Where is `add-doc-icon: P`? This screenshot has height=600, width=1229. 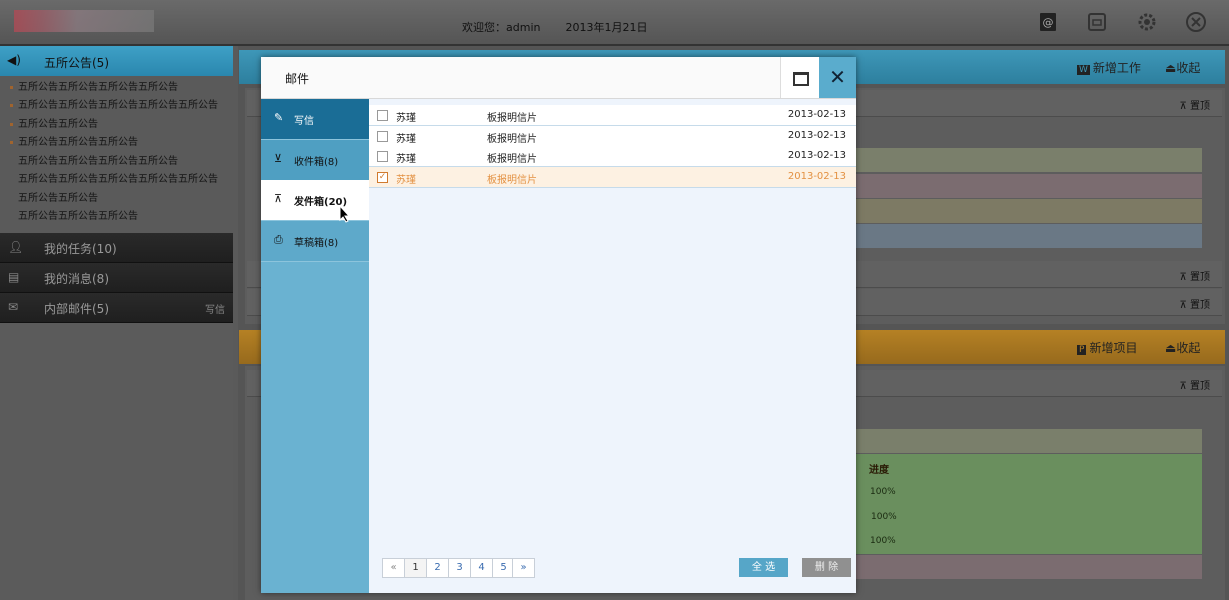
add-doc-icon: P is located at coordinates (1082, 350).